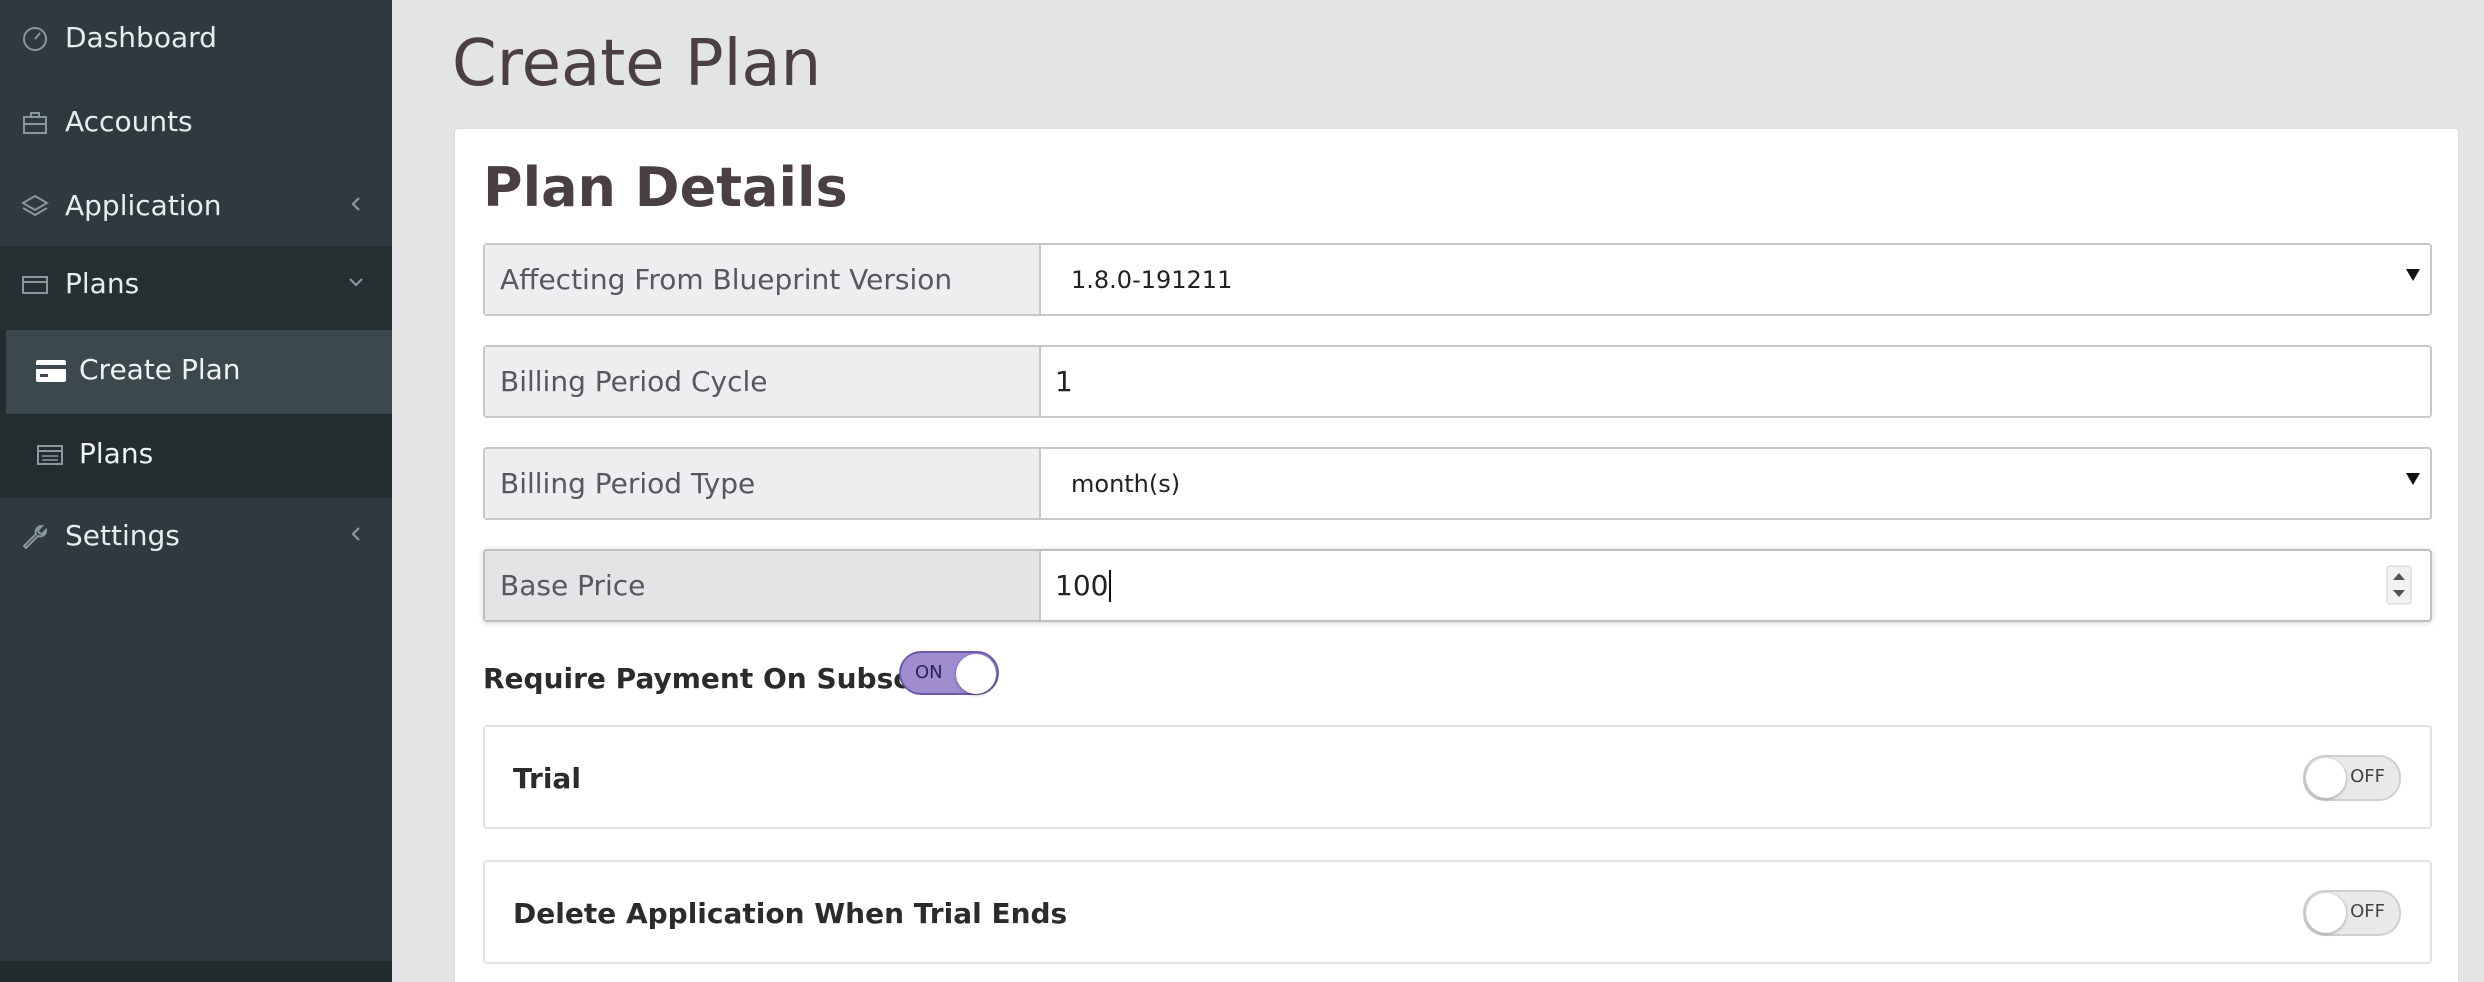  Describe the element at coordinates (763, 585) in the screenshot. I see `field-label: Base Price` at that location.